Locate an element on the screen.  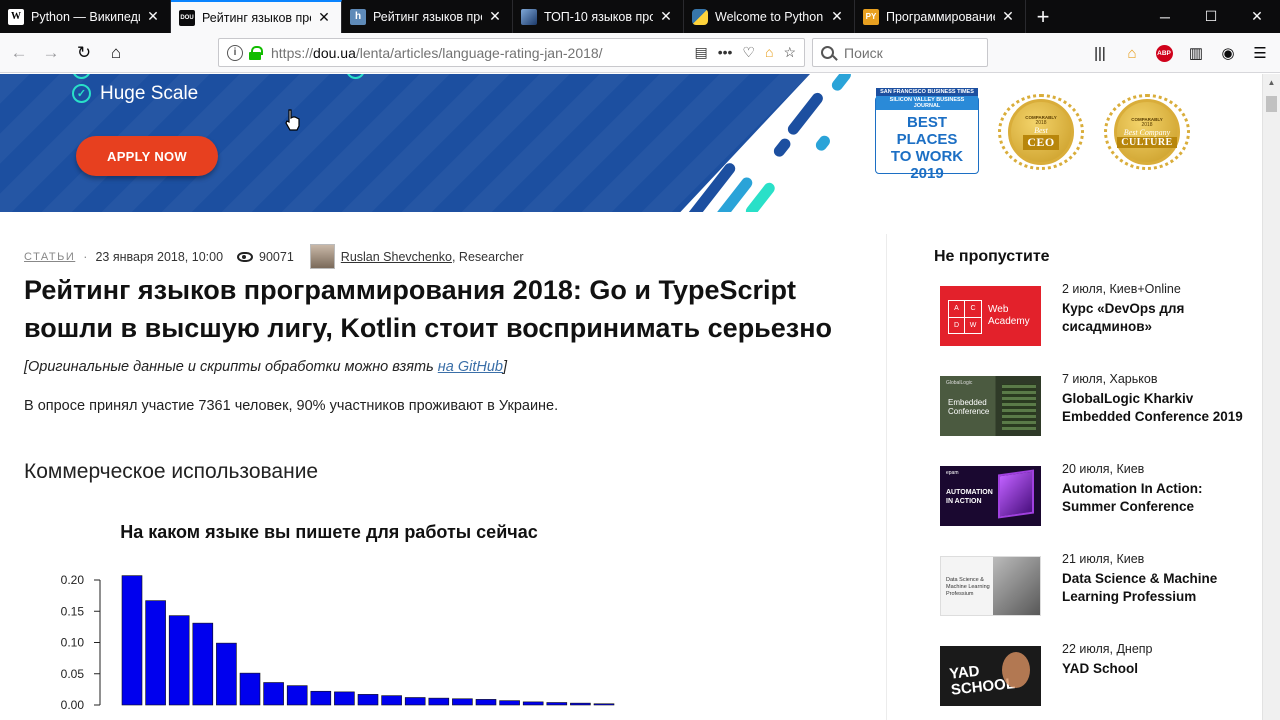
wikipedia-icon: W is located at coordinates (16, 16).